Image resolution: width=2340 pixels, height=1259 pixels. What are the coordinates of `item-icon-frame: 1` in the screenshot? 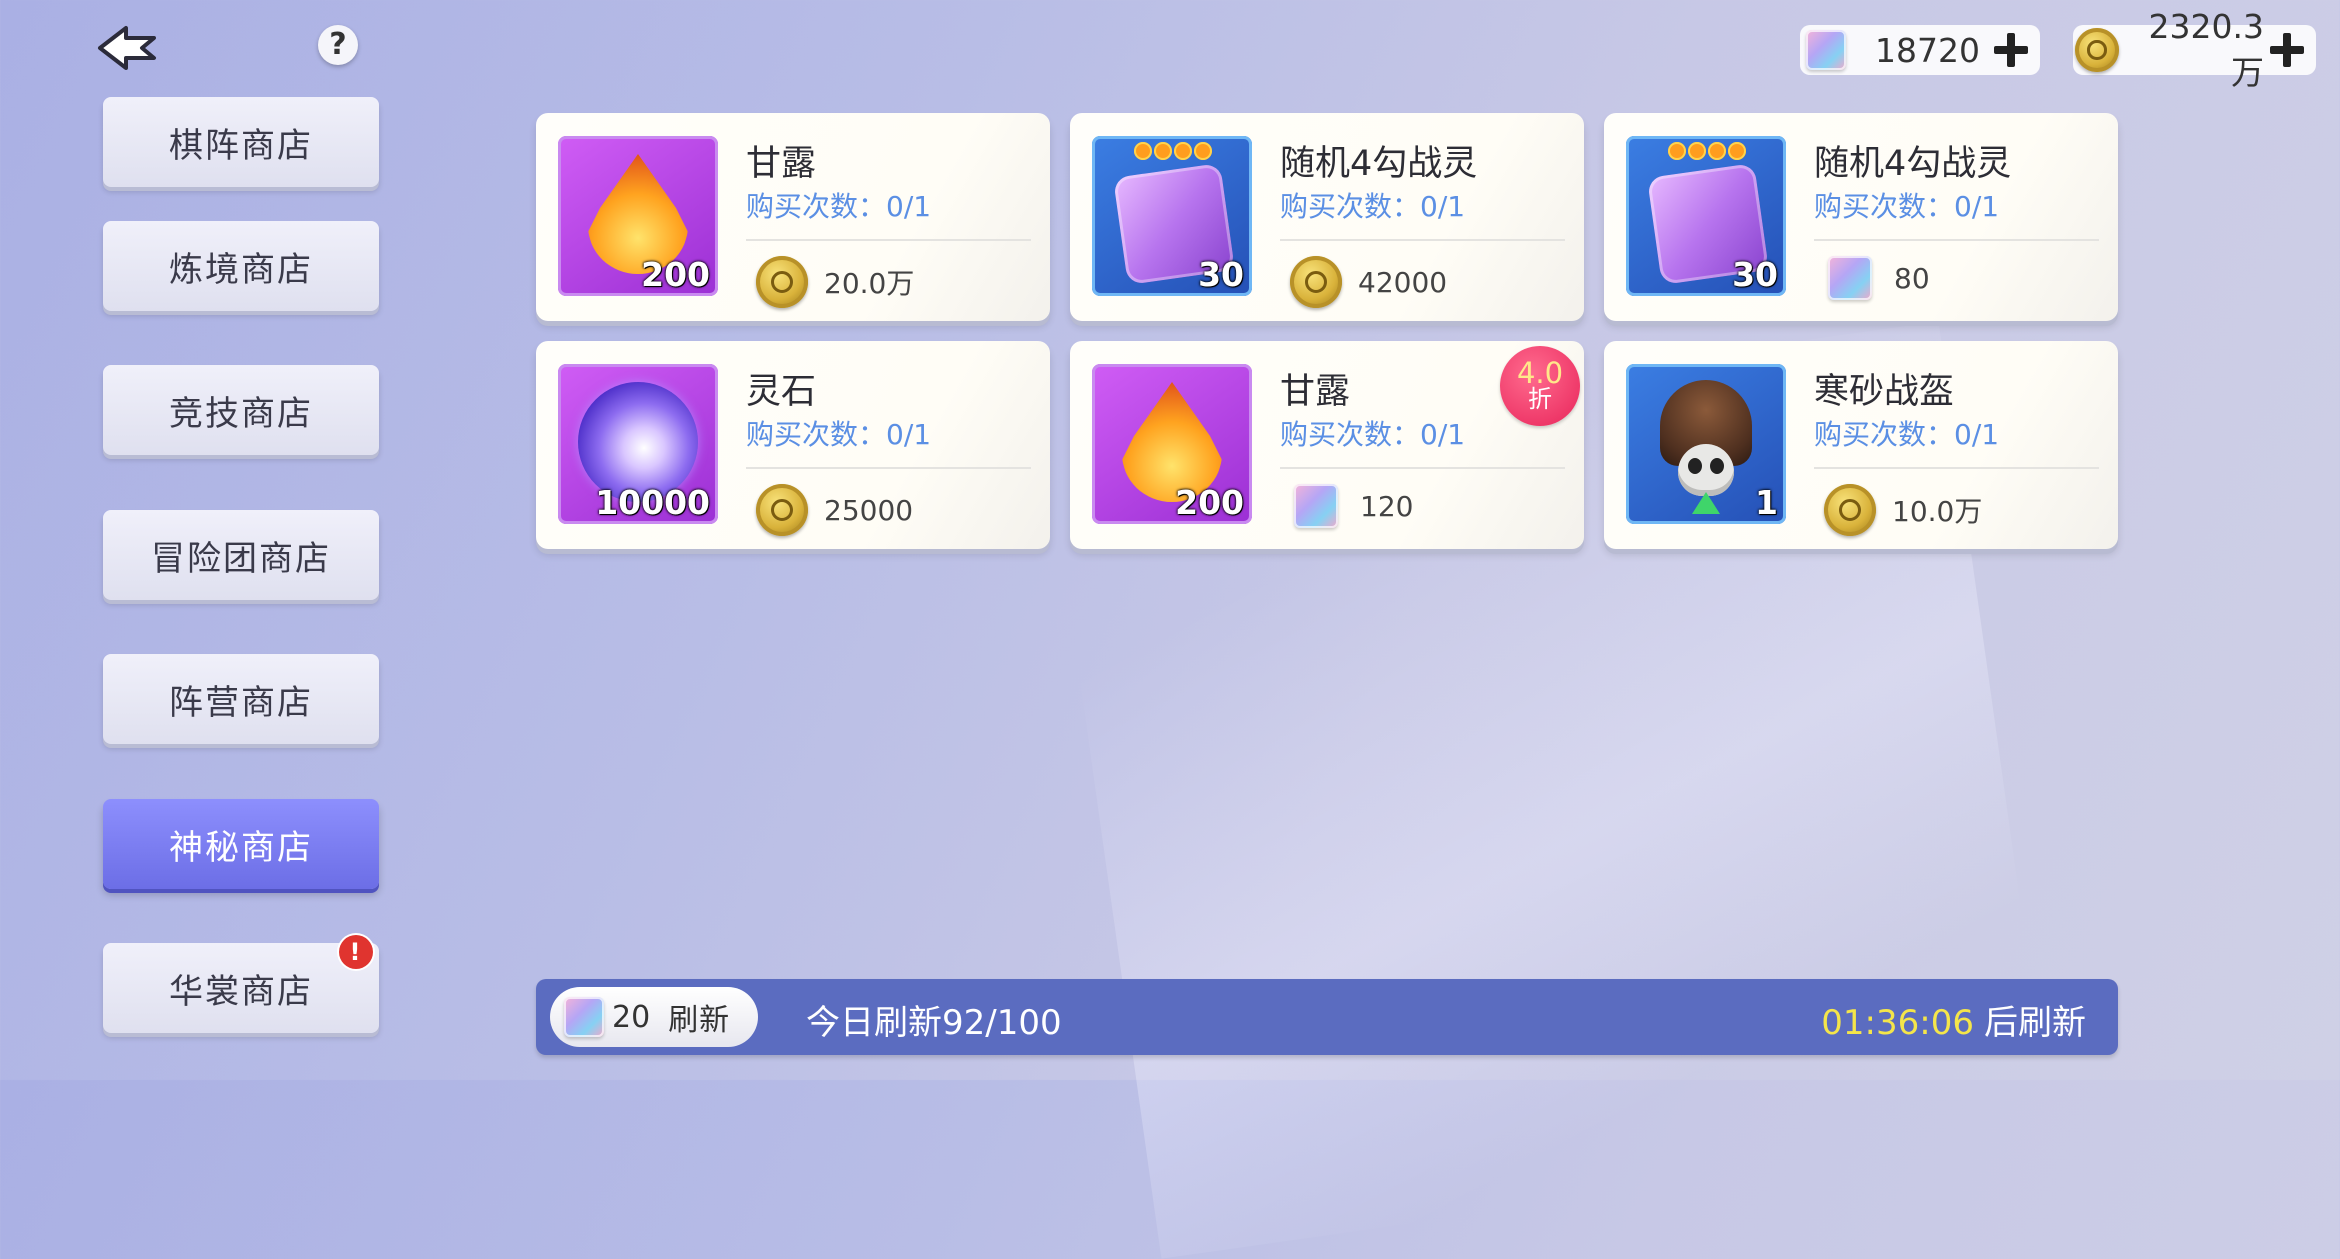 It's located at (1706, 444).